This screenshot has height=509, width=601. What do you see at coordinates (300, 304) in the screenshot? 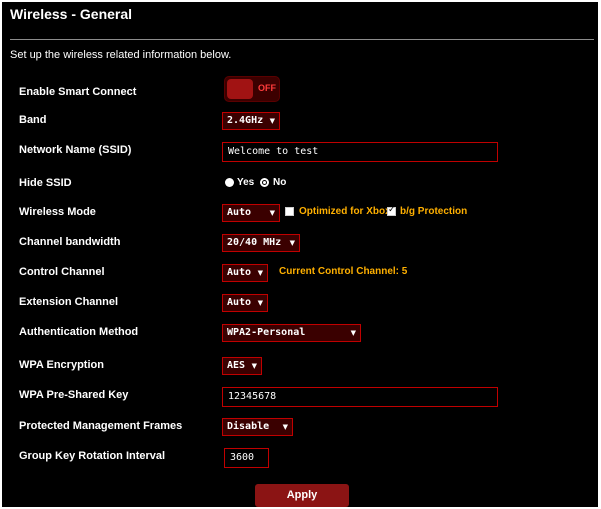
I see `row-extension-channel: Extension Channel Auto ▼` at bounding box center [300, 304].